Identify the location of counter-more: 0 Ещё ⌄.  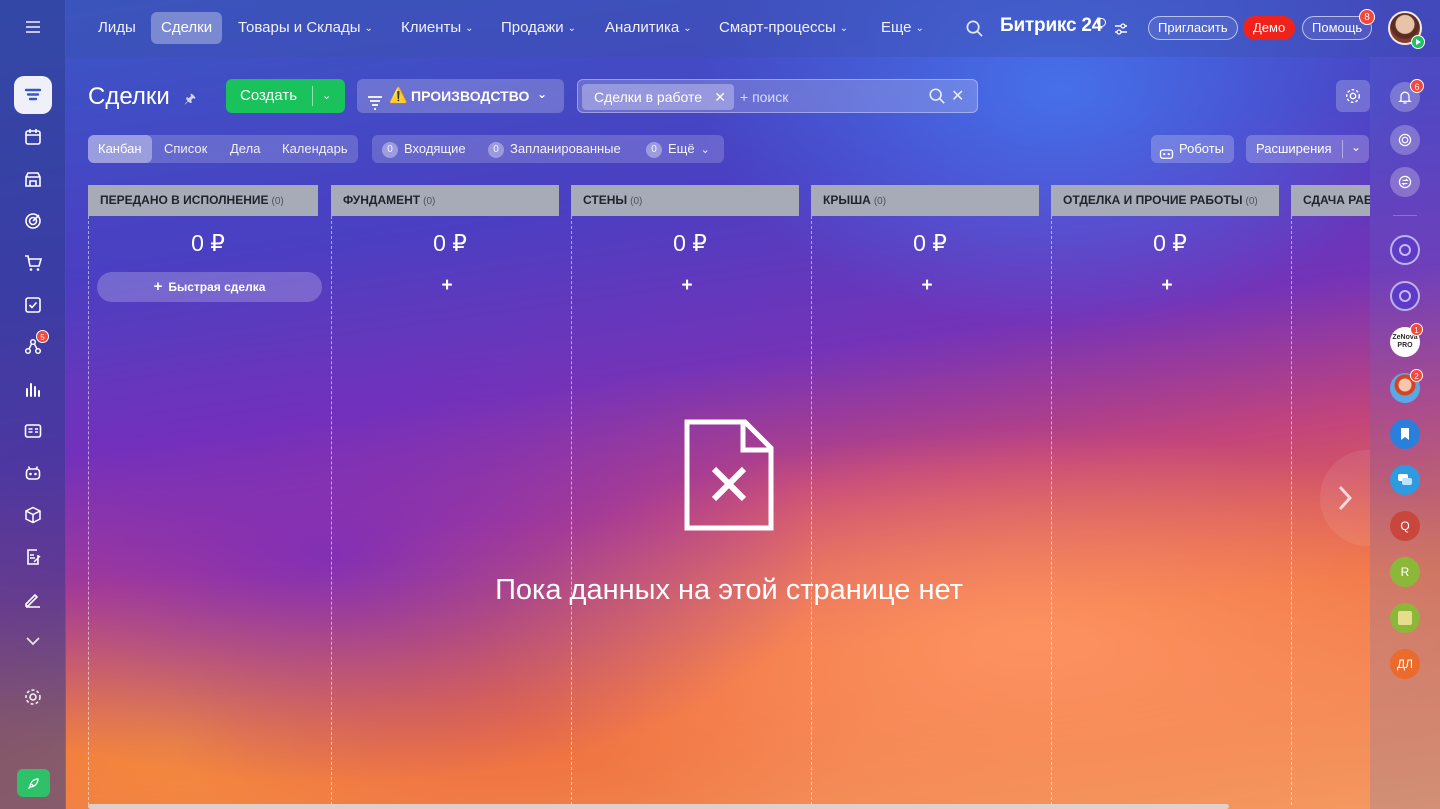
(678, 149).